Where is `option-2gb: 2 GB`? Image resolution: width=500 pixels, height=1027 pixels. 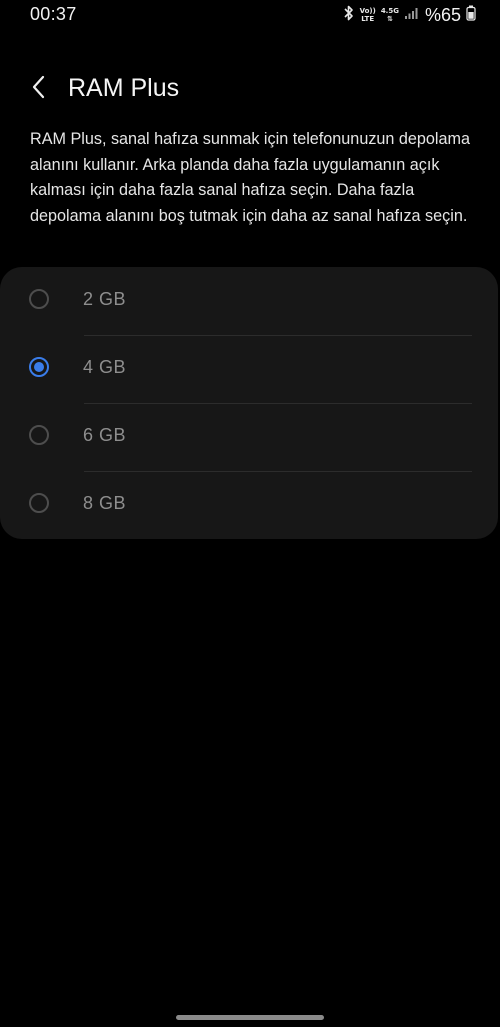
option-2gb: 2 GB is located at coordinates (249, 301).